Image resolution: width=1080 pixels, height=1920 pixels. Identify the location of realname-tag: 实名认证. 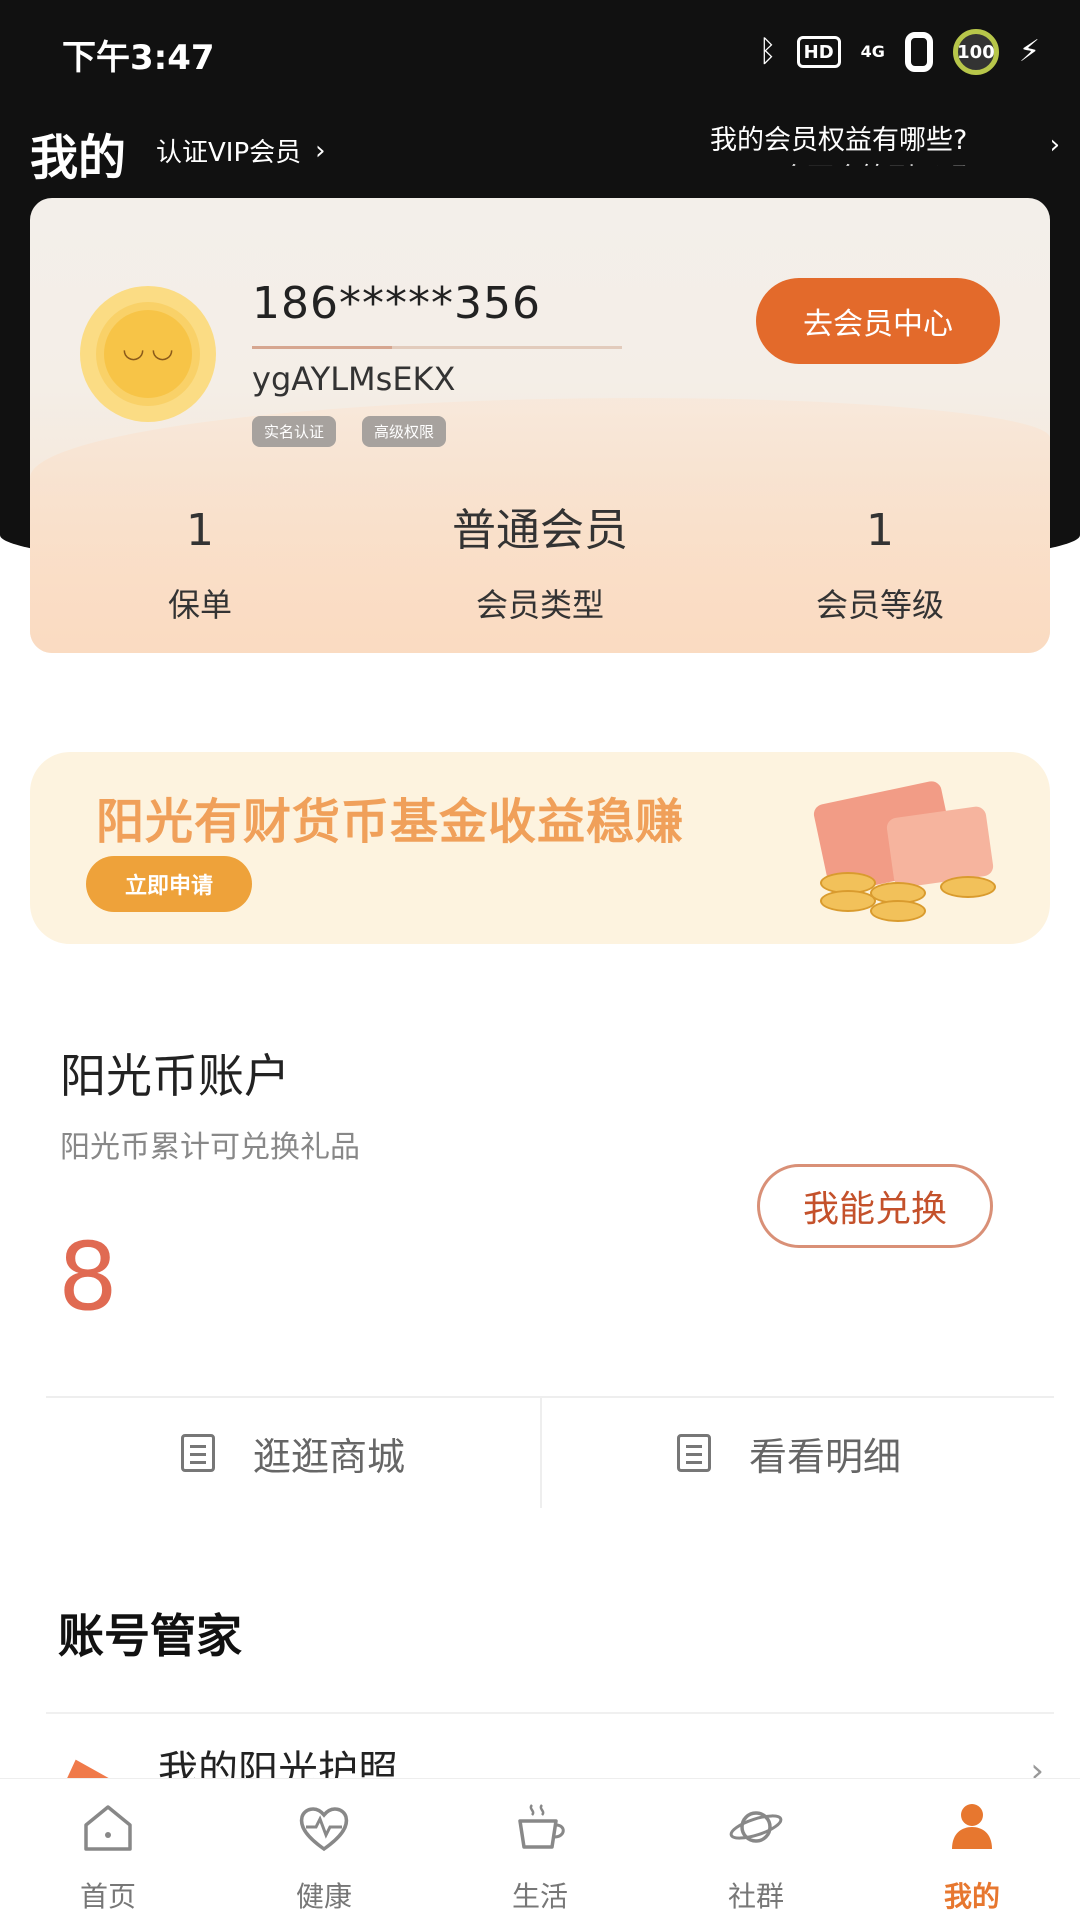
(294, 431).